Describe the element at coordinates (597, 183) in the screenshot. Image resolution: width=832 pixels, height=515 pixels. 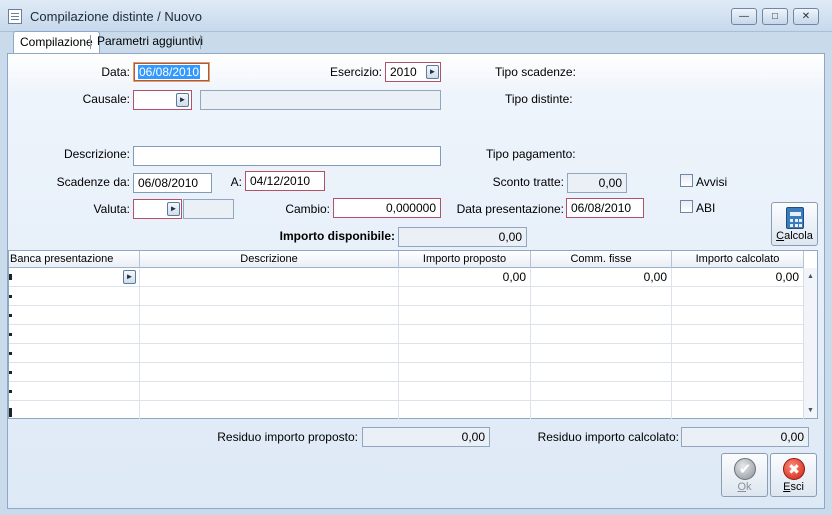
I see `sconto-tratte-field: 0,00` at that location.